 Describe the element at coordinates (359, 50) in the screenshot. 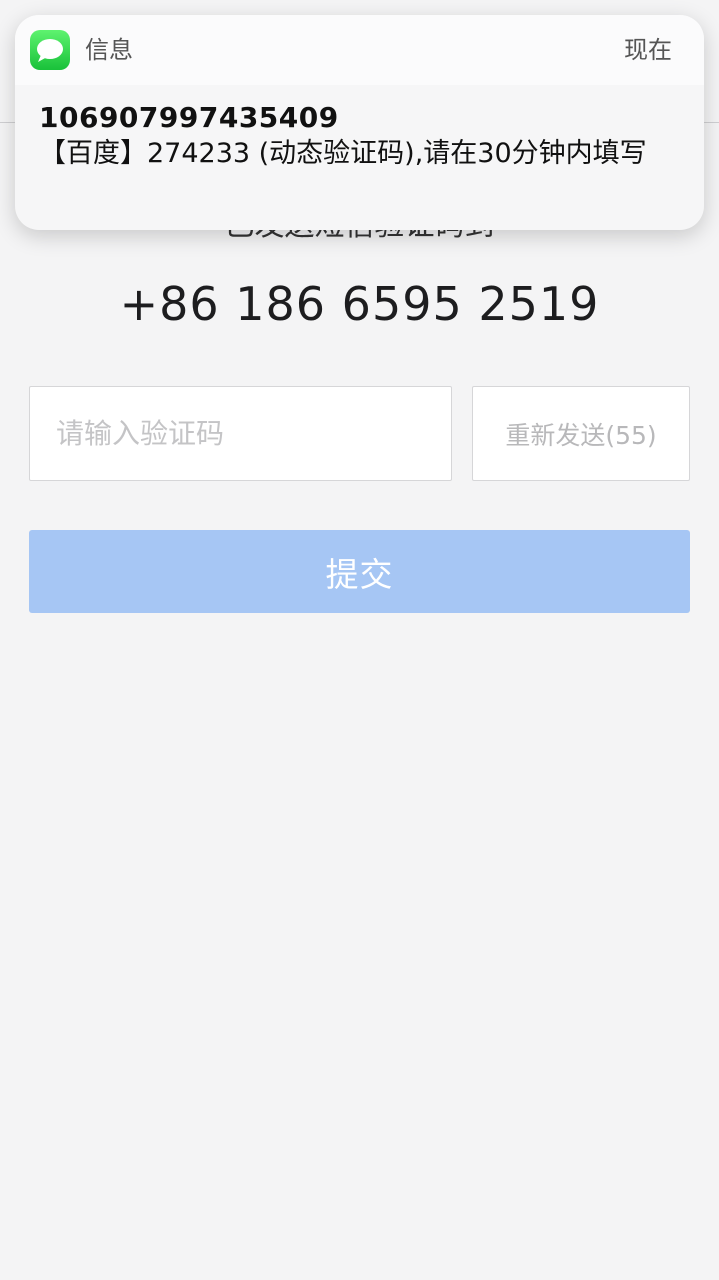

I see `notification-header: 信息 现在` at that location.